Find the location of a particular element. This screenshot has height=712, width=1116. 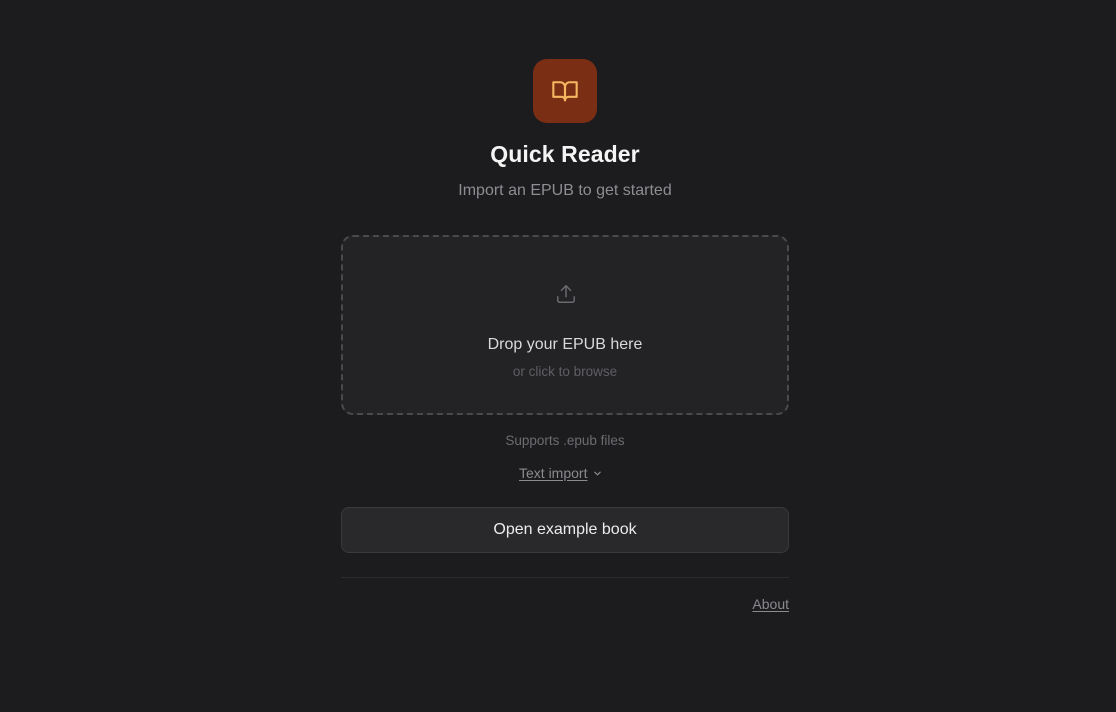

dropzone-title: Drop your EPUB here is located at coordinates (565, 344).